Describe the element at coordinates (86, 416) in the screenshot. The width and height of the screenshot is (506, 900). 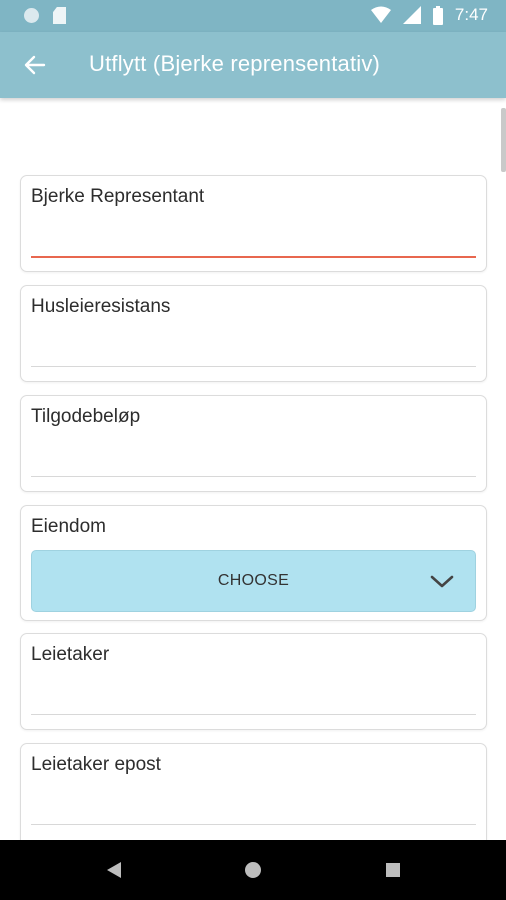
I see `field-label: Tilgodebeløp` at that location.